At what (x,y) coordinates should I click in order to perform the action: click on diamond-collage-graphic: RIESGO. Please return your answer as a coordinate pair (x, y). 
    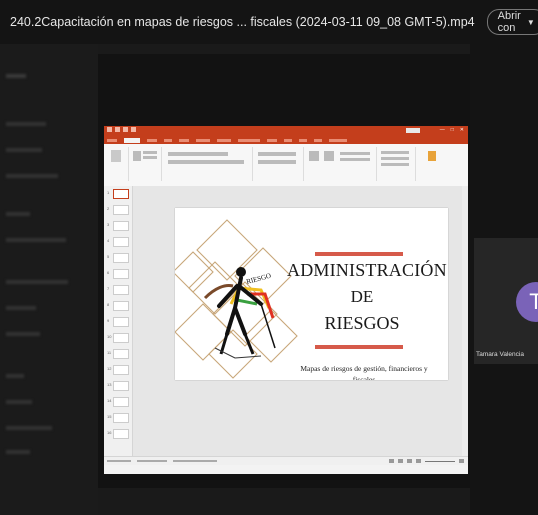
    Looking at the image, I should click on (236, 299).